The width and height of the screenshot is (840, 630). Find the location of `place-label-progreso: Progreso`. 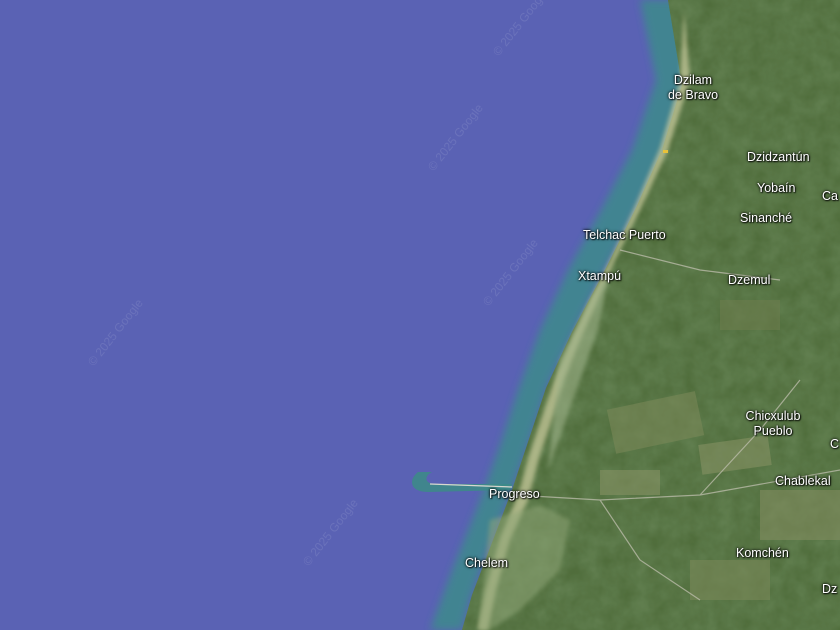

place-label-progreso: Progreso is located at coordinates (514, 494).